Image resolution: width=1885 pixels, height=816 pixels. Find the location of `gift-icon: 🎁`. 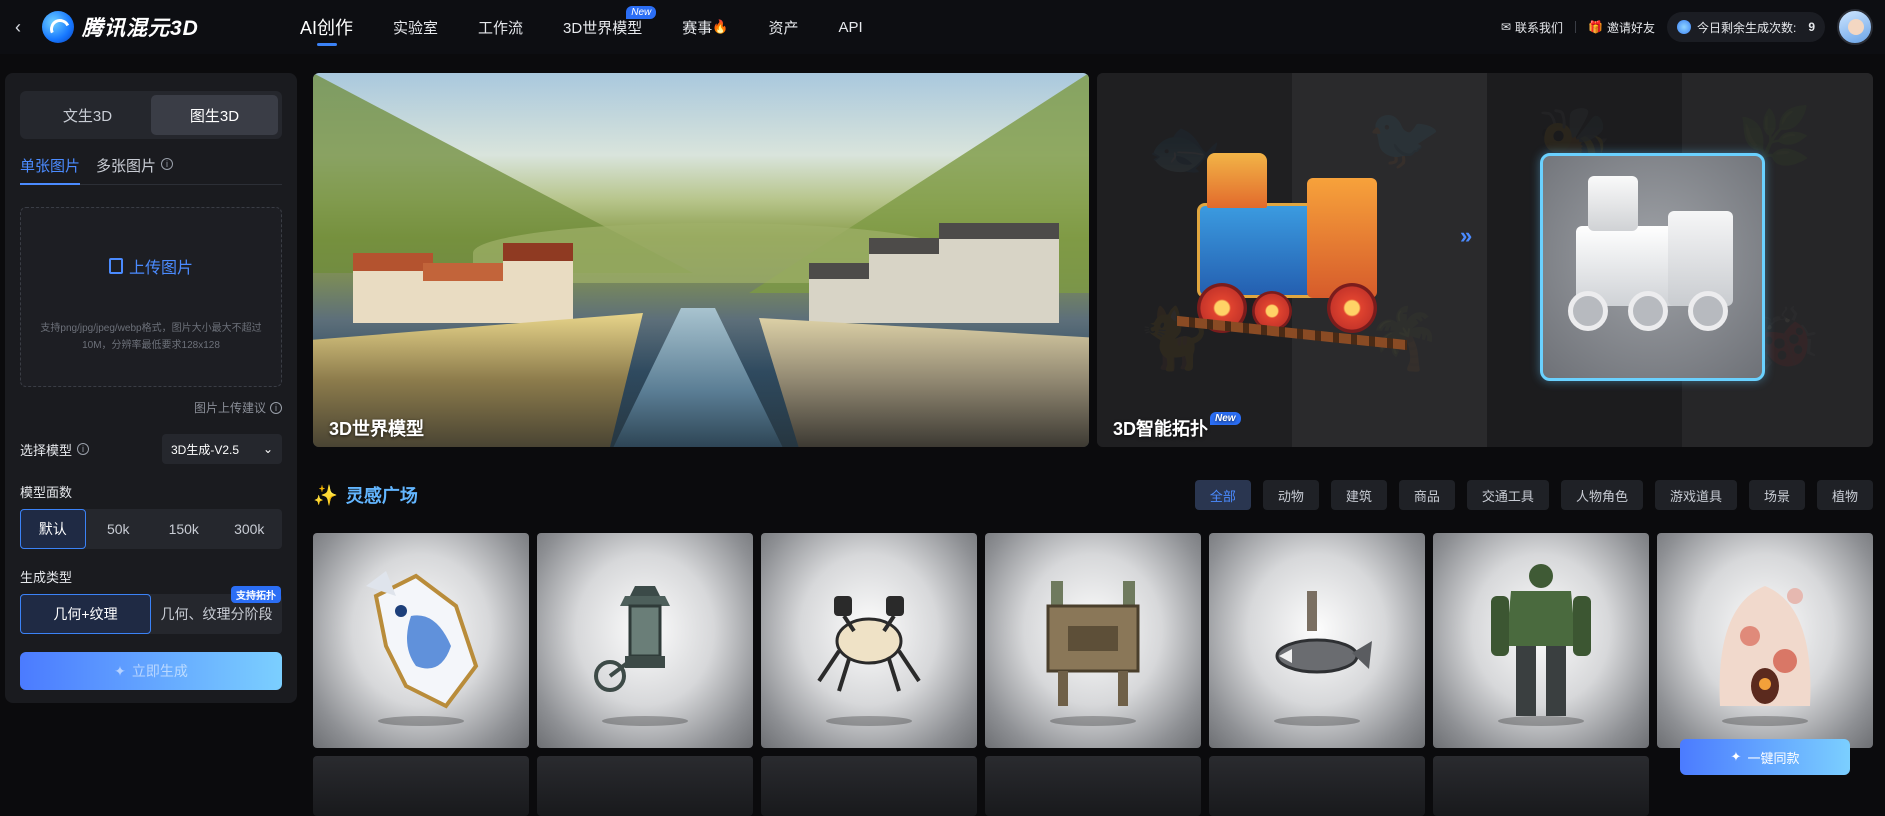

gift-icon: 🎁 is located at coordinates (1595, 27).